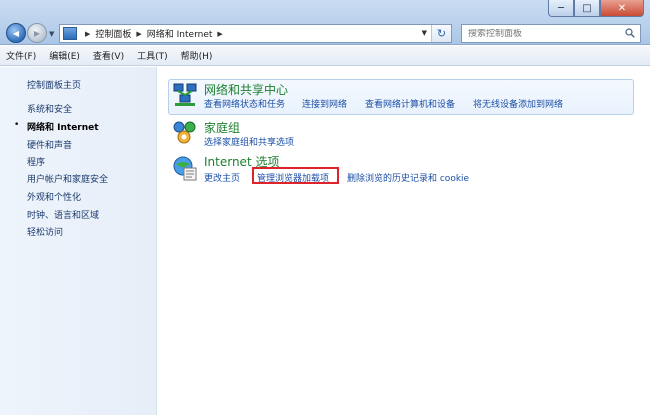 This screenshot has width=650, height=415. What do you see at coordinates (222, 127) in the screenshot?
I see `homegroup-title: 家庭组` at bounding box center [222, 127].